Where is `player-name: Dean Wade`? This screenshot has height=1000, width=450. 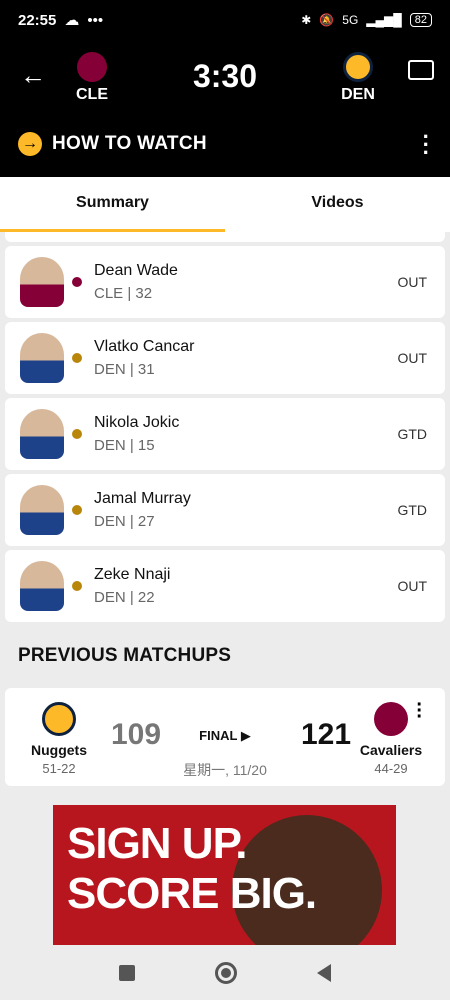 player-name: Dean Wade is located at coordinates (136, 270).